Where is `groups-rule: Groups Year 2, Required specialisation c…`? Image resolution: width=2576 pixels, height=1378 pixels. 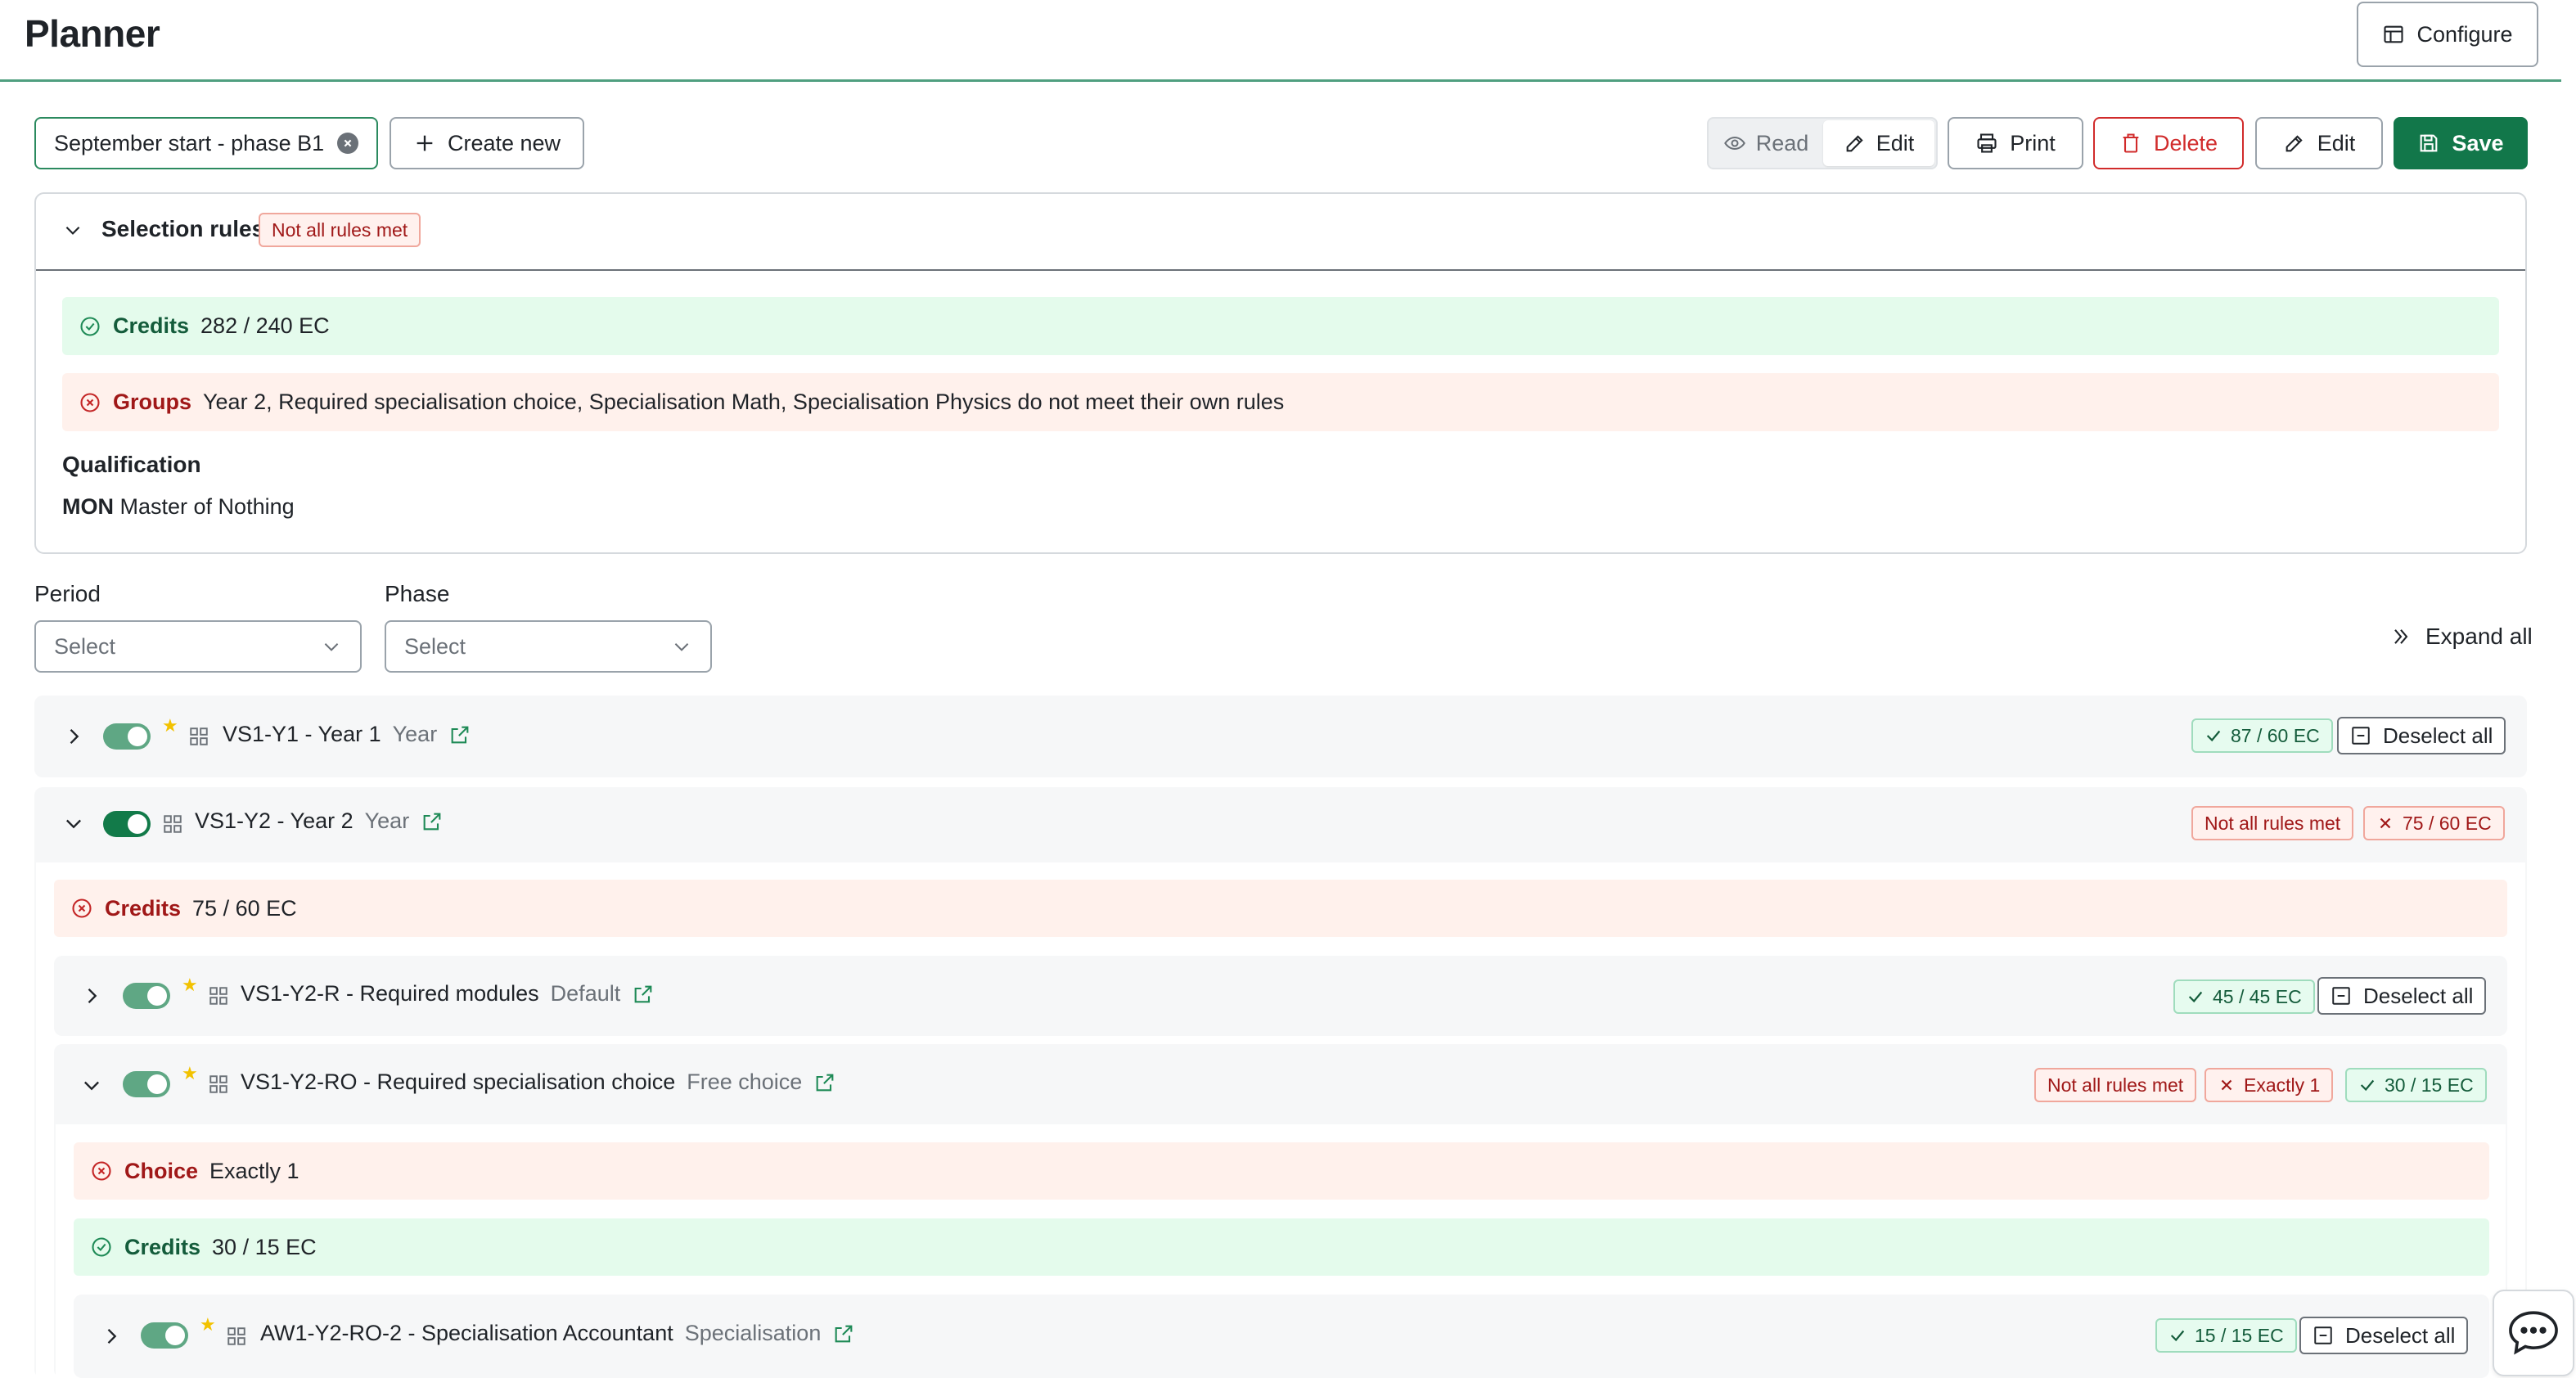 groups-rule: Groups Year 2, Required specialisation c… is located at coordinates (1280, 402).